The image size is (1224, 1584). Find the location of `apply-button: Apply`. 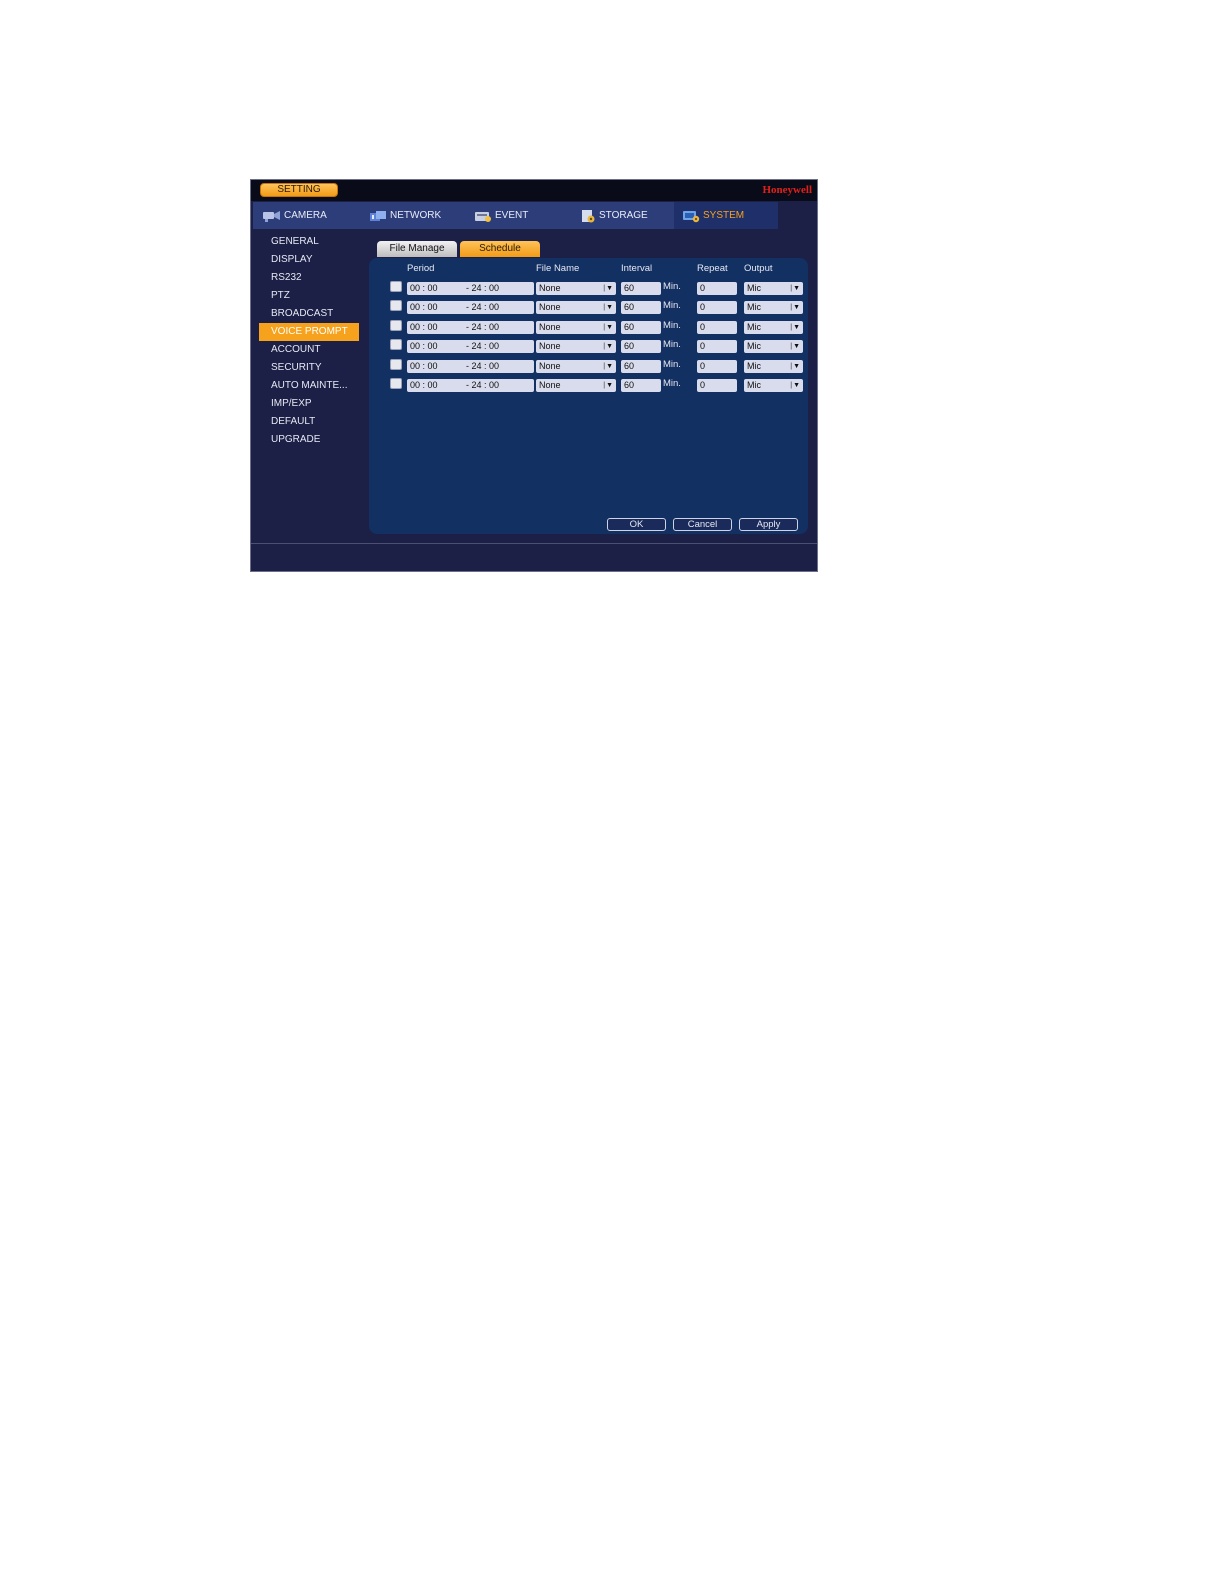

apply-button: Apply is located at coordinates (768, 524).